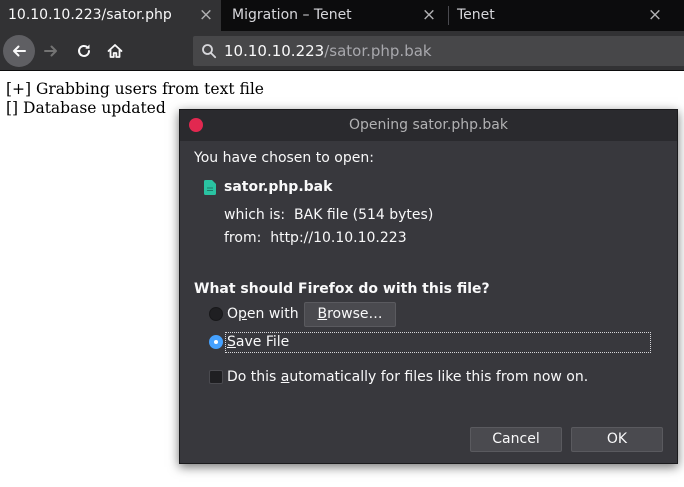 This screenshot has width=684, height=487. I want to click on open-with-label-start: O, so click(233, 314).